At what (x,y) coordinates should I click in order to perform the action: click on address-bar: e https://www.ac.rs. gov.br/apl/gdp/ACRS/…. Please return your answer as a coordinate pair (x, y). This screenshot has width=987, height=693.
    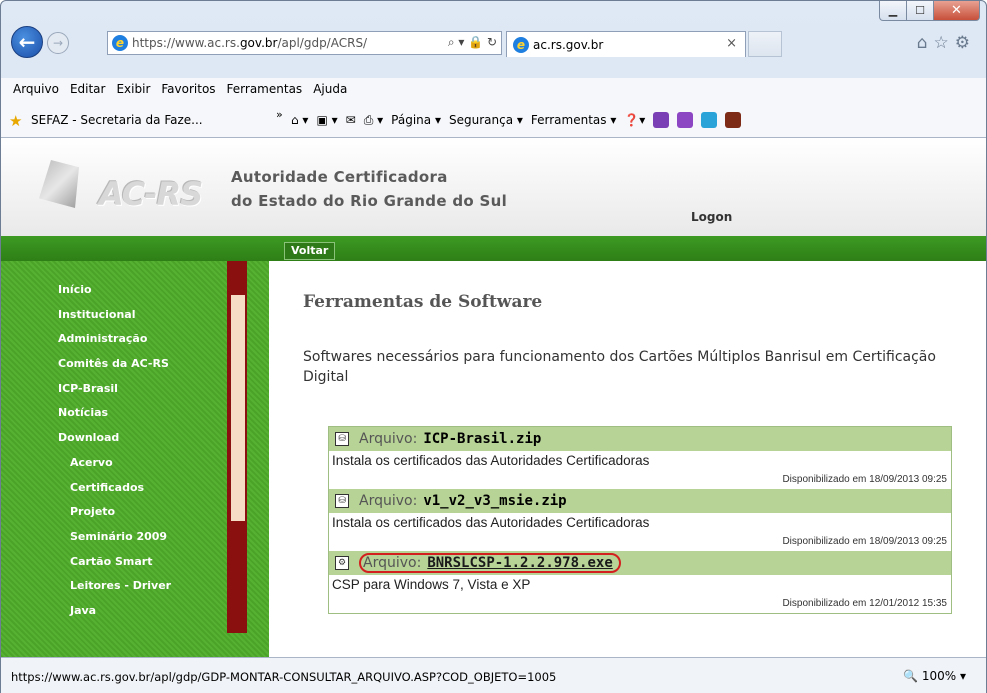
    Looking at the image, I should click on (304, 43).